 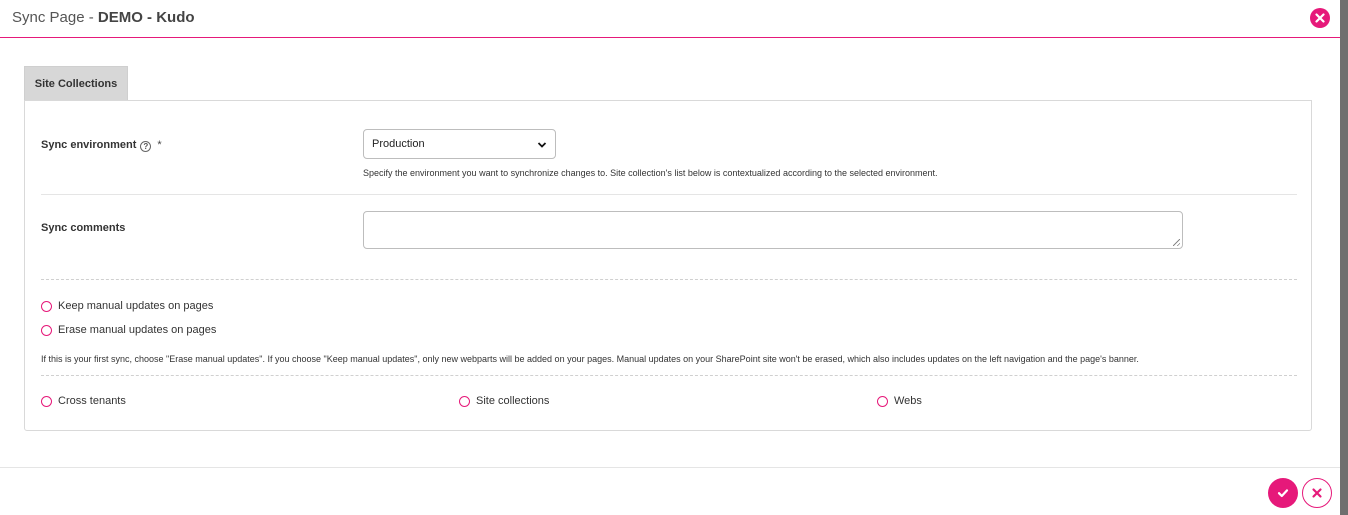 I want to click on radio-site-collections: Site collections, so click(x=504, y=401).